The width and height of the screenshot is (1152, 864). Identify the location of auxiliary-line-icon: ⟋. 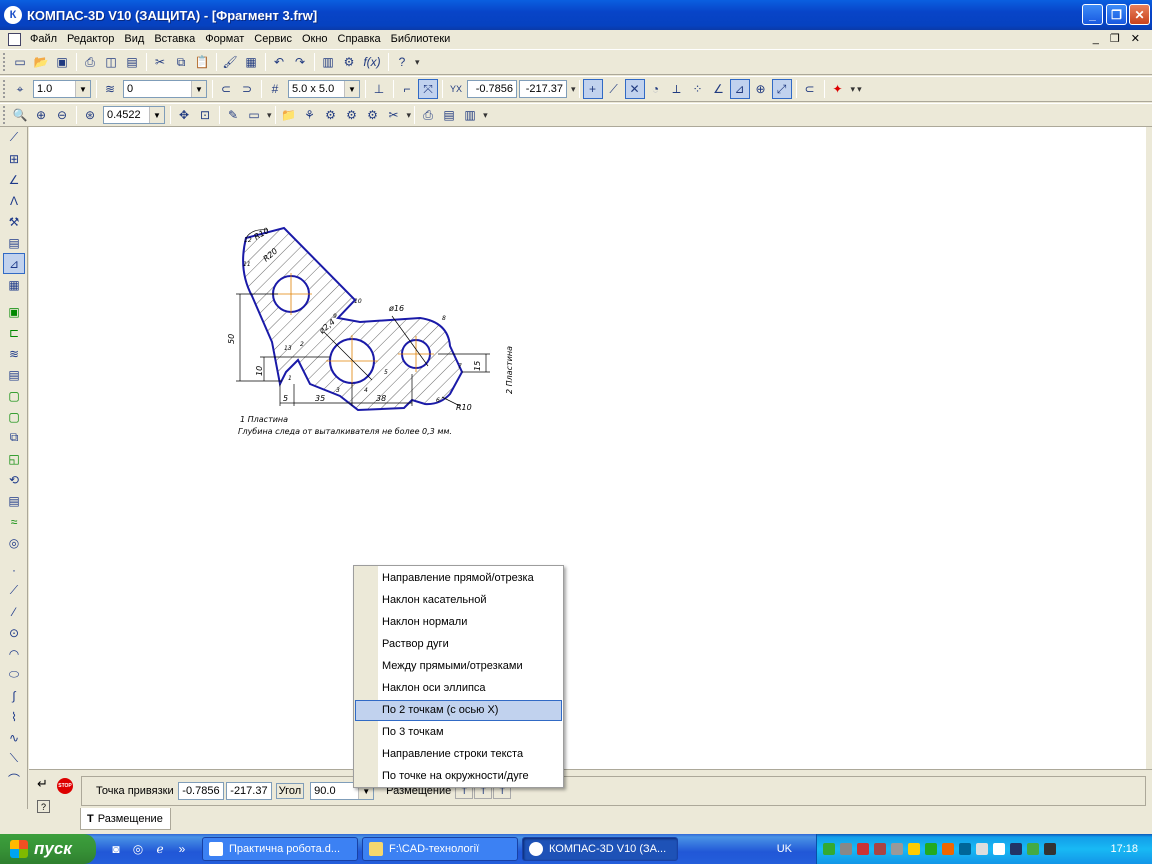
(14, 590).